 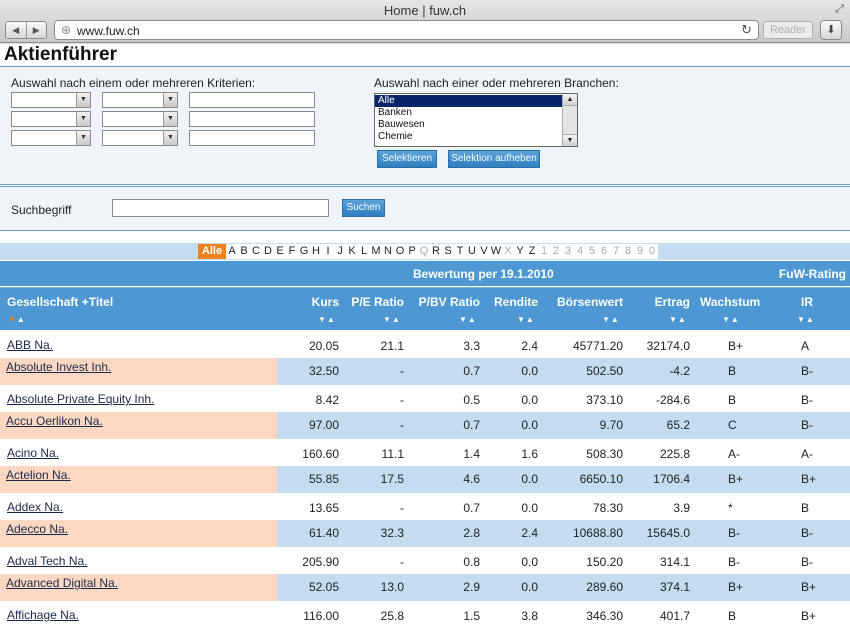 I want to click on clear-selection-button: Selektion aufheben, so click(x=494, y=159).